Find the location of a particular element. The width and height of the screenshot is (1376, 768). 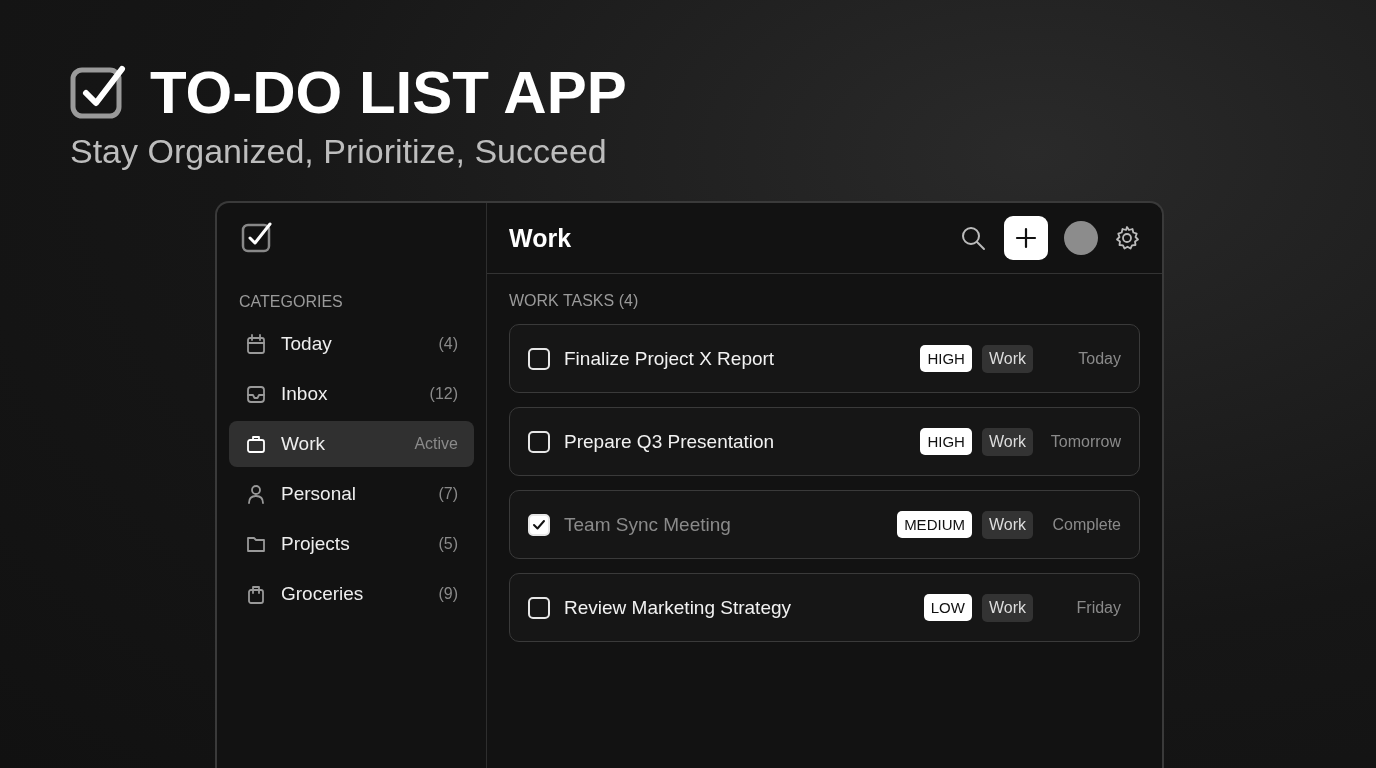

task-title: Finalize Project X Report is located at coordinates (670, 358).